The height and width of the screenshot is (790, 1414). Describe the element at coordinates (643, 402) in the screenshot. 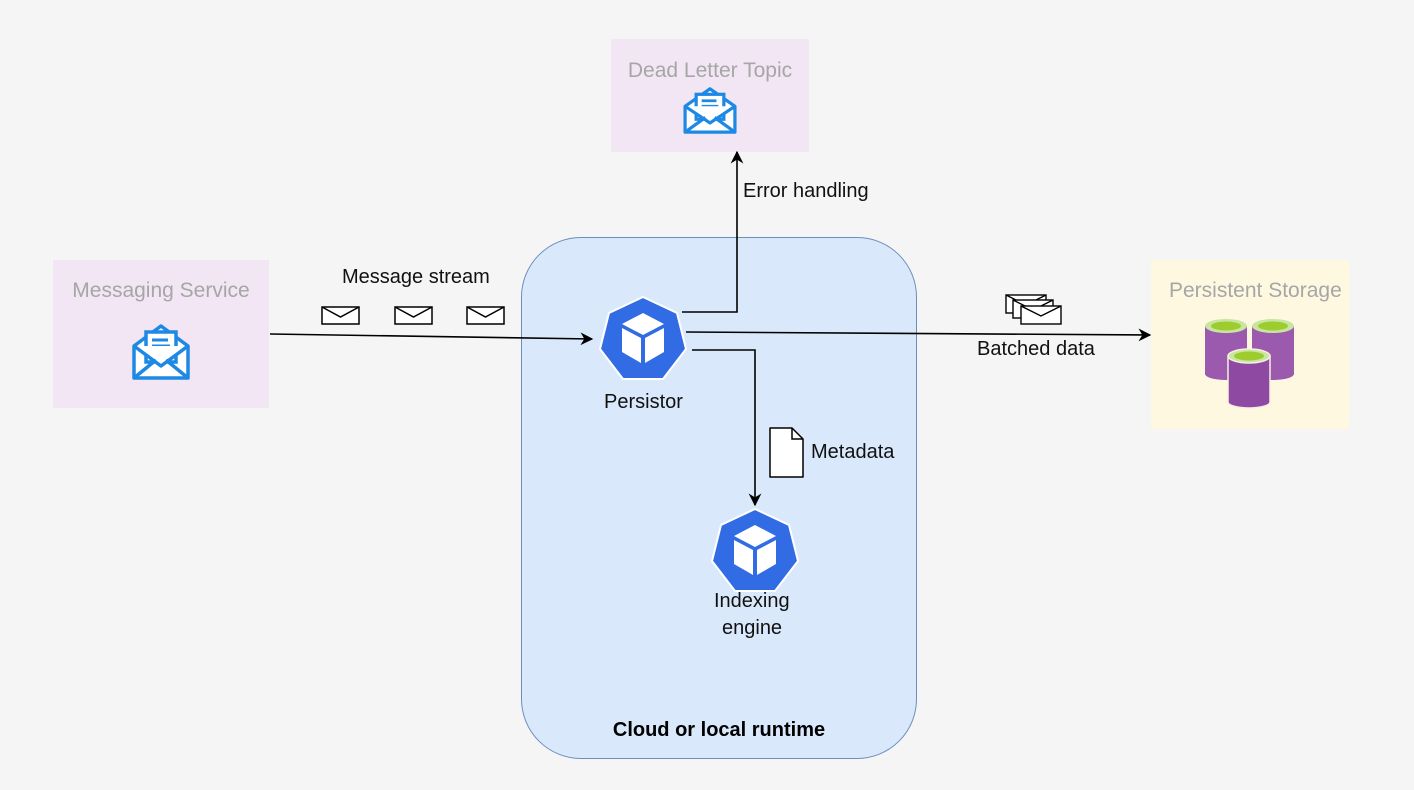

I see `persistor-label: Persistor` at that location.